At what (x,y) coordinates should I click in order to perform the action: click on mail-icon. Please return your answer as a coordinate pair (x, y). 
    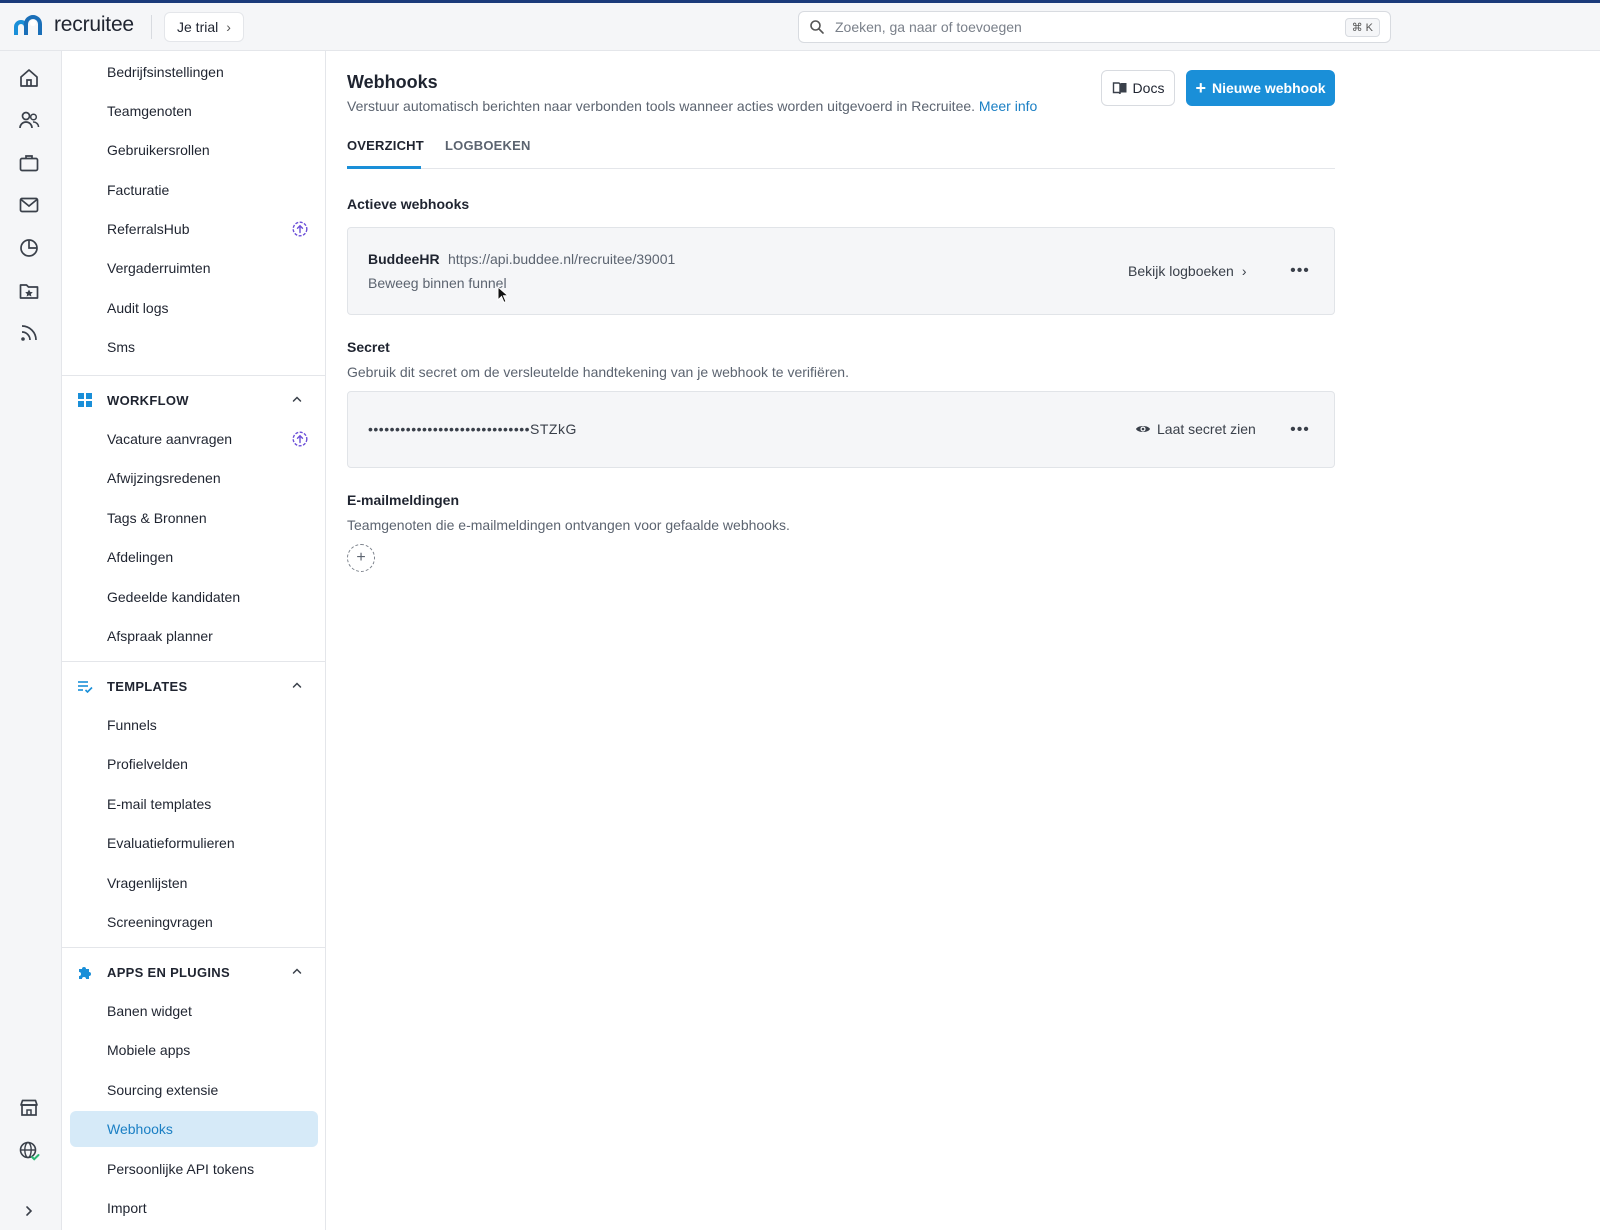
    Looking at the image, I should click on (29, 205).